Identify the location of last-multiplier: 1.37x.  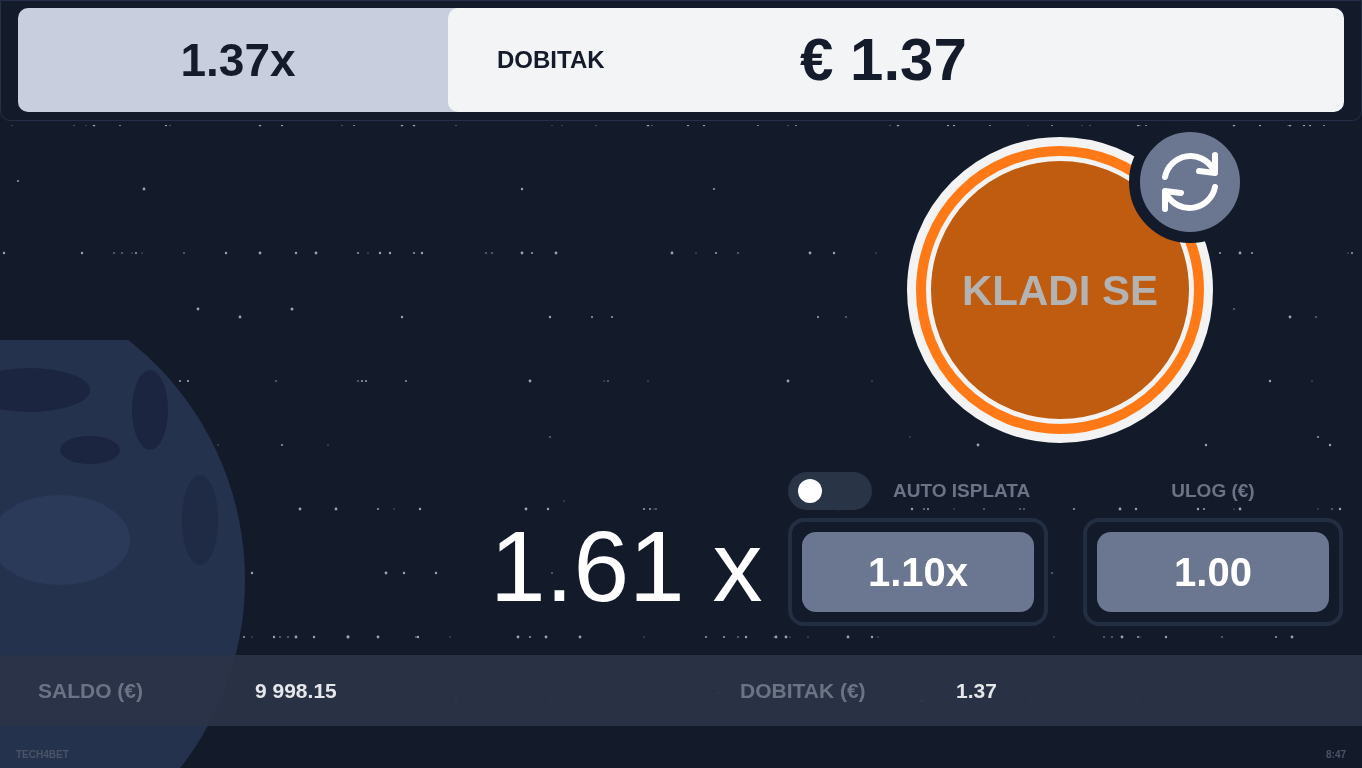
(238, 60).